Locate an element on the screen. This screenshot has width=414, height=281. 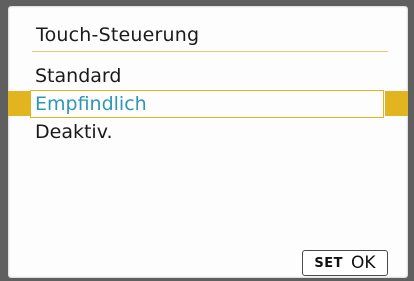
set-ok-button: SET OK is located at coordinates (345, 263).